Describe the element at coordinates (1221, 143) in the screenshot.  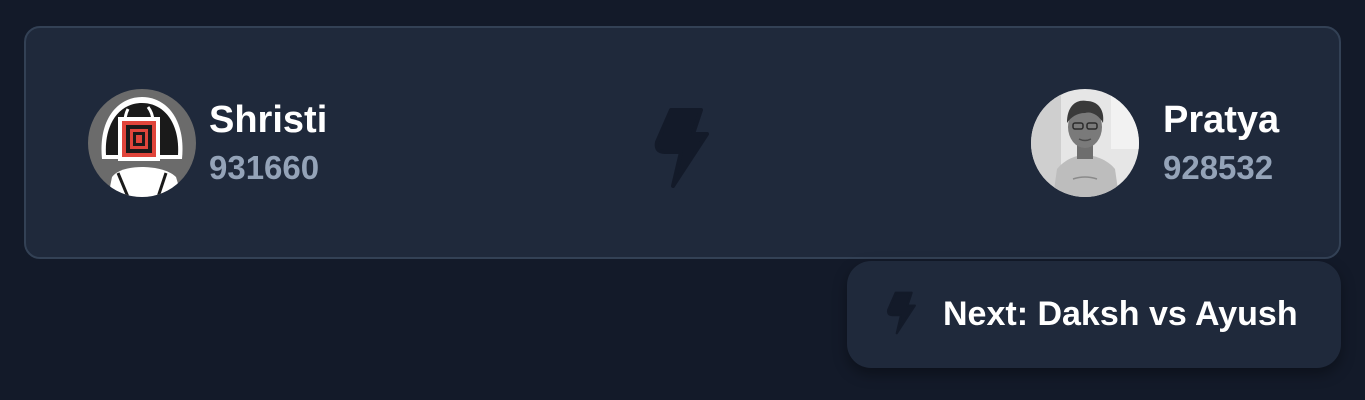
I see `player-info: Pratya 928532` at that location.